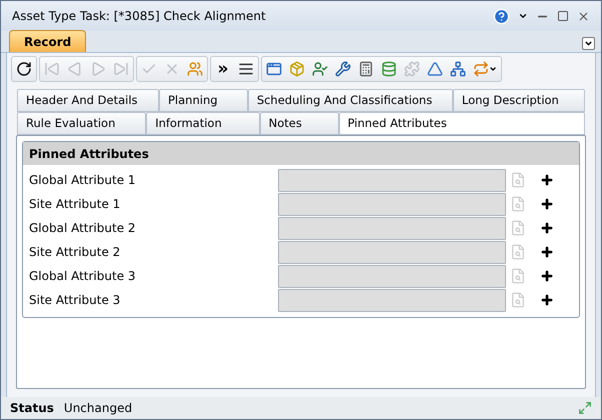 The height and width of the screenshot is (420, 602). I want to click on form-tab: Pinned Attributes, so click(461, 123).